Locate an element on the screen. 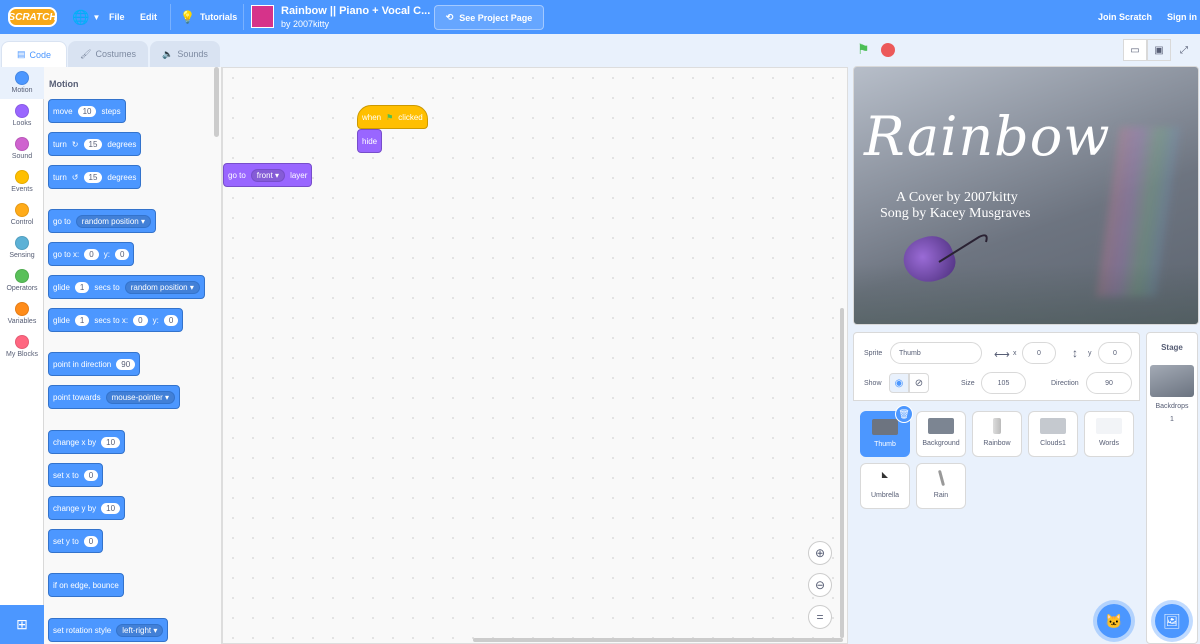 This screenshot has width=1200, height=644. zoom-reset-button: = is located at coordinates (820, 617).